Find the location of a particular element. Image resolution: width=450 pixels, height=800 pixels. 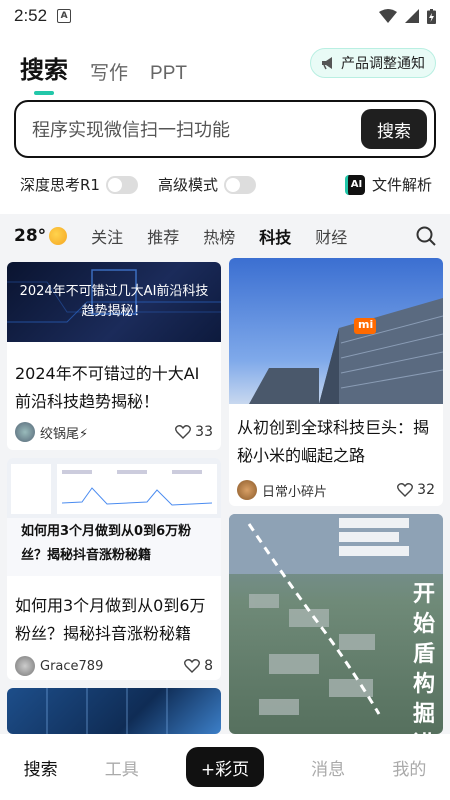

search-input is located at coordinates (192, 129).